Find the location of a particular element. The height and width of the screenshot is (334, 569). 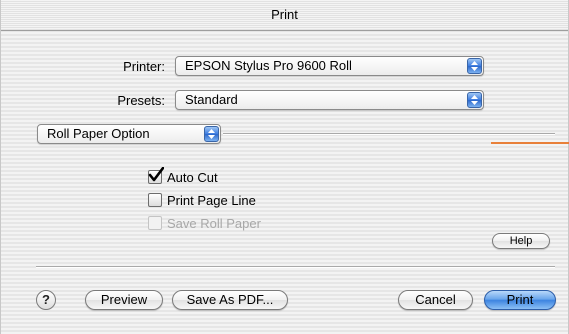

panel-popup: Roll Paper Option is located at coordinates (129, 134).